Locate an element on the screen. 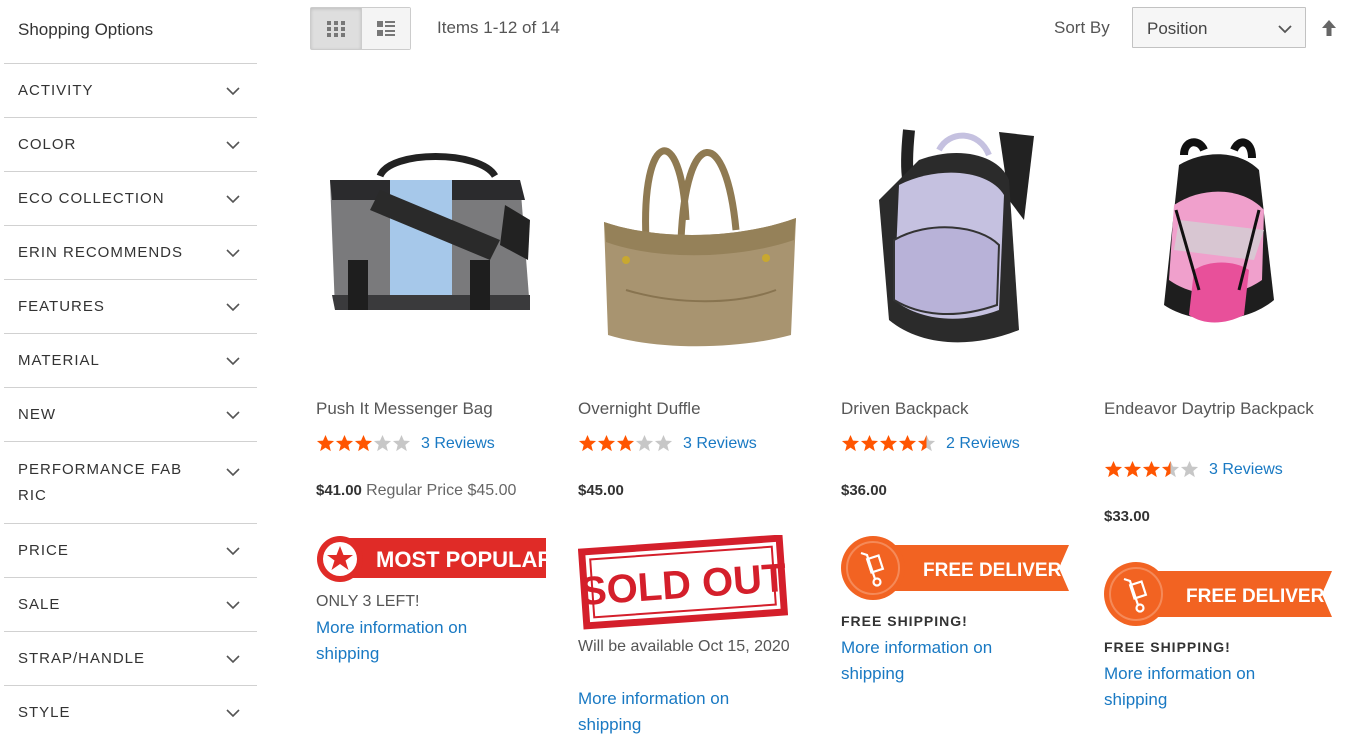  filter-performance-fab-ric: PERFORMANCE FAB RIC is located at coordinates (130, 483).